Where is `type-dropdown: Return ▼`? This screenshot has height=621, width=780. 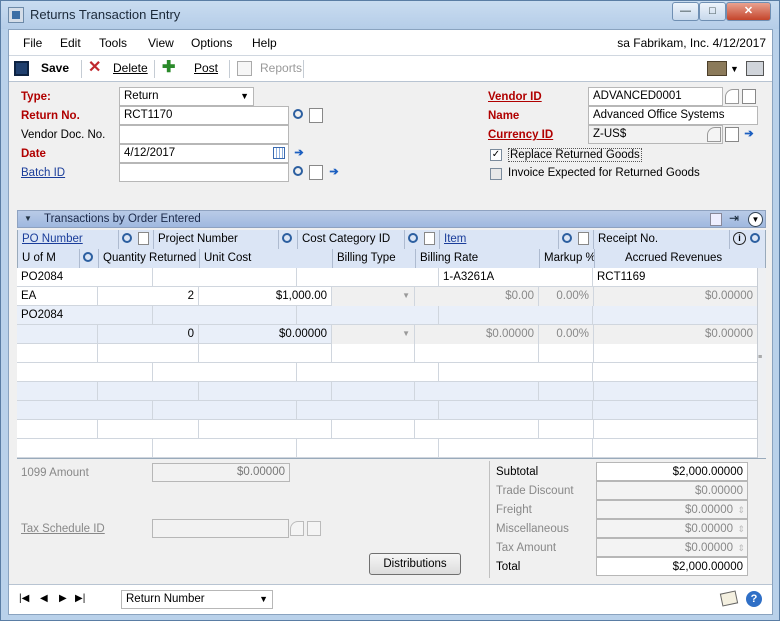 type-dropdown: Return ▼ is located at coordinates (186, 96).